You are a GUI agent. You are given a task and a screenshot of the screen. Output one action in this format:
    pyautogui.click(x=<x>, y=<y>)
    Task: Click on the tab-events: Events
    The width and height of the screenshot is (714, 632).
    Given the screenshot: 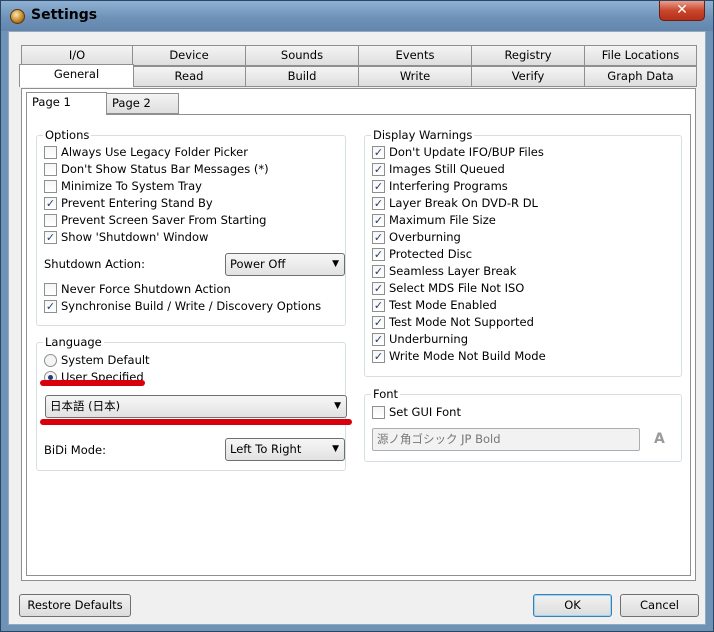 What is the action you would take?
    pyautogui.click(x=415, y=55)
    